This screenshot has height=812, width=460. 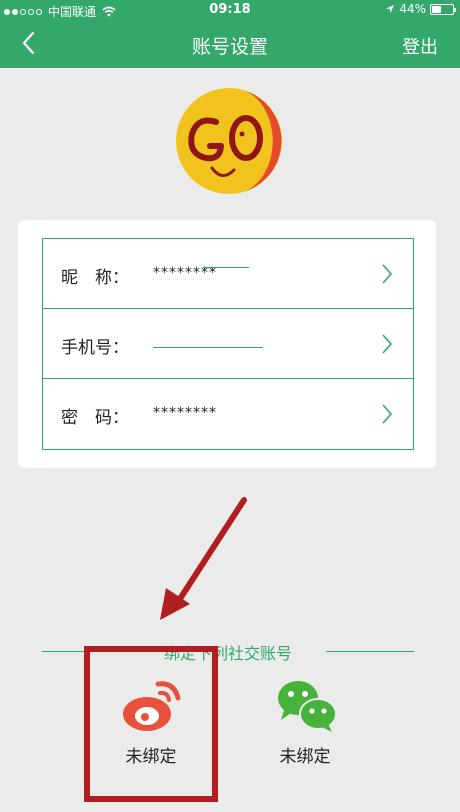 What do you see at coordinates (228, 414) in the screenshot?
I see `password-row: 密 码： ********` at bounding box center [228, 414].